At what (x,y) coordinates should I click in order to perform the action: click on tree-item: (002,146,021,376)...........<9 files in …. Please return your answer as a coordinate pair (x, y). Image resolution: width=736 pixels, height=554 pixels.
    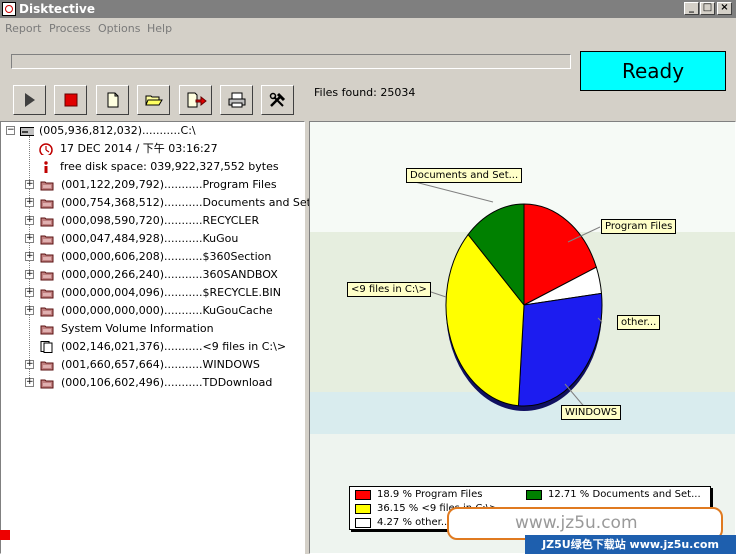
    Looking at the image, I should click on (162, 347).